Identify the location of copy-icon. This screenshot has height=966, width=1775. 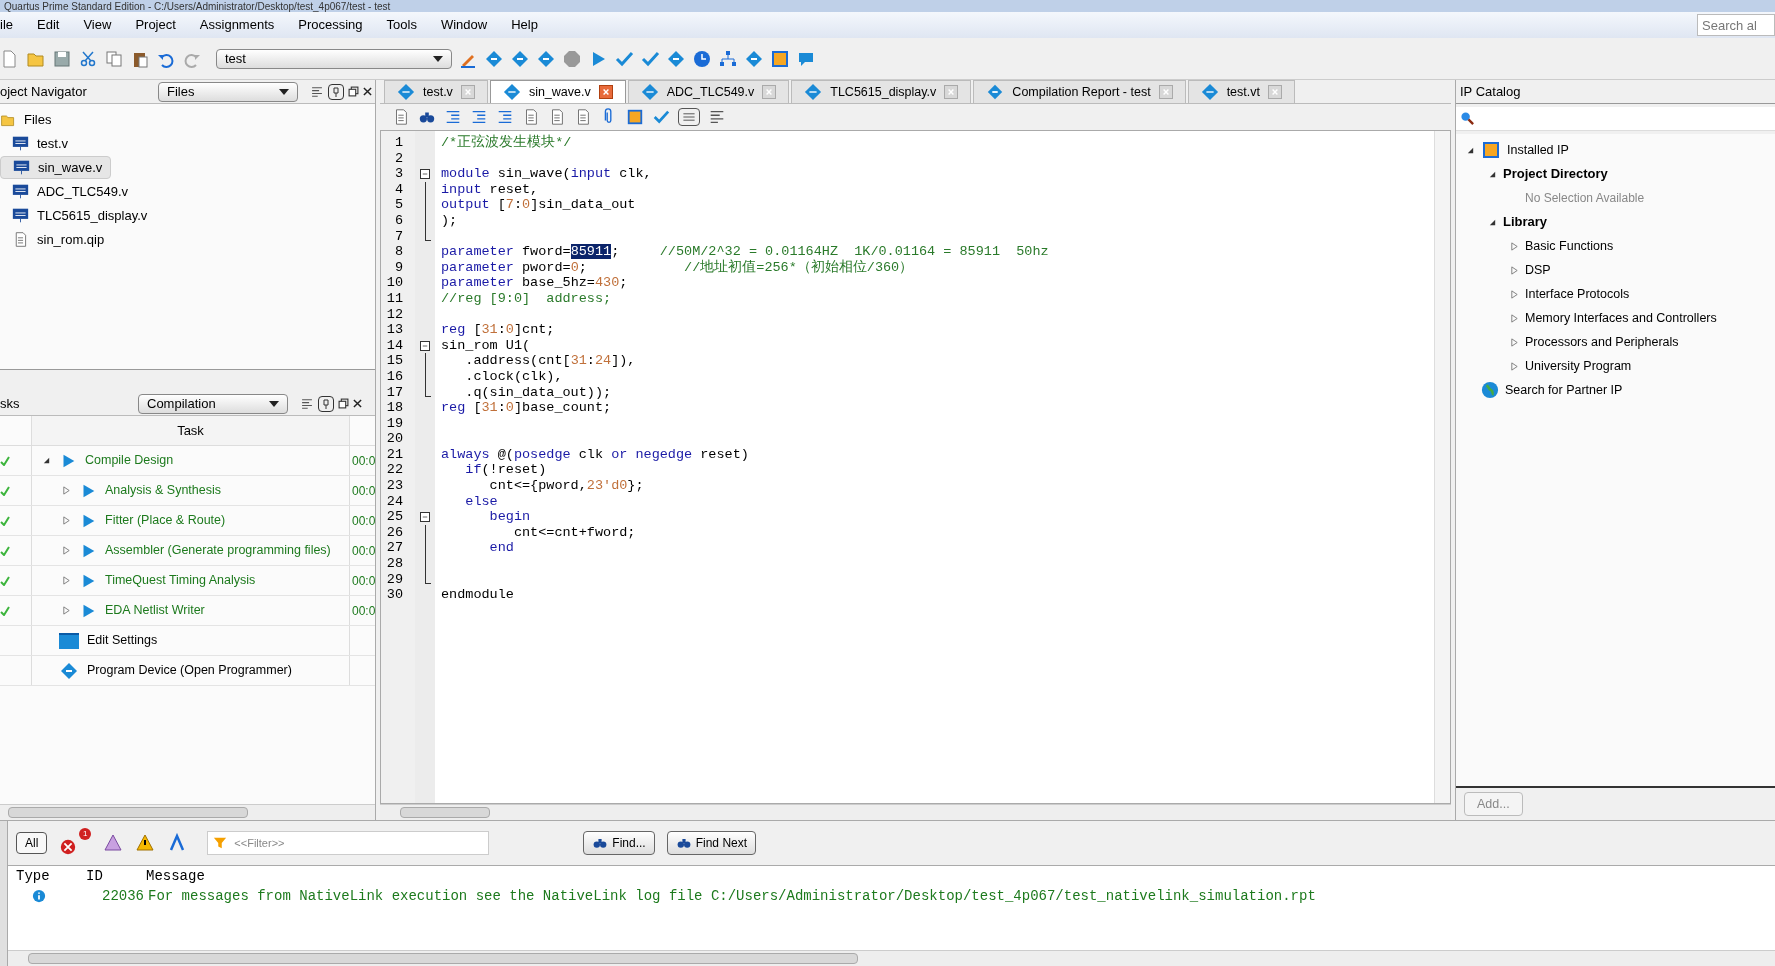
(114, 58).